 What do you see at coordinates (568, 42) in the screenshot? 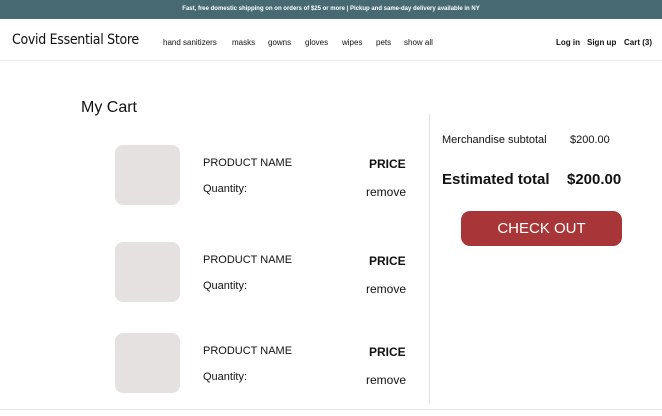
I see `login-link: Log in` at bounding box center [568, 42].